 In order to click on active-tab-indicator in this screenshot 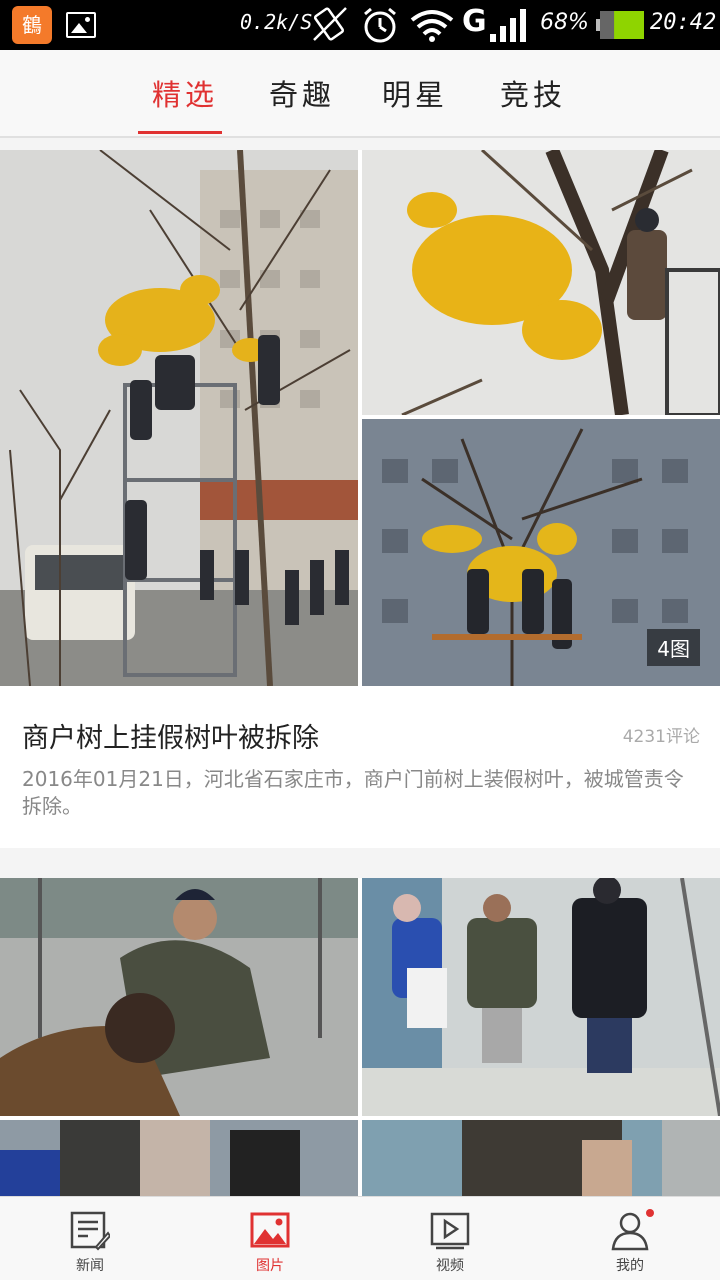, I will do `click(180, 132)`.